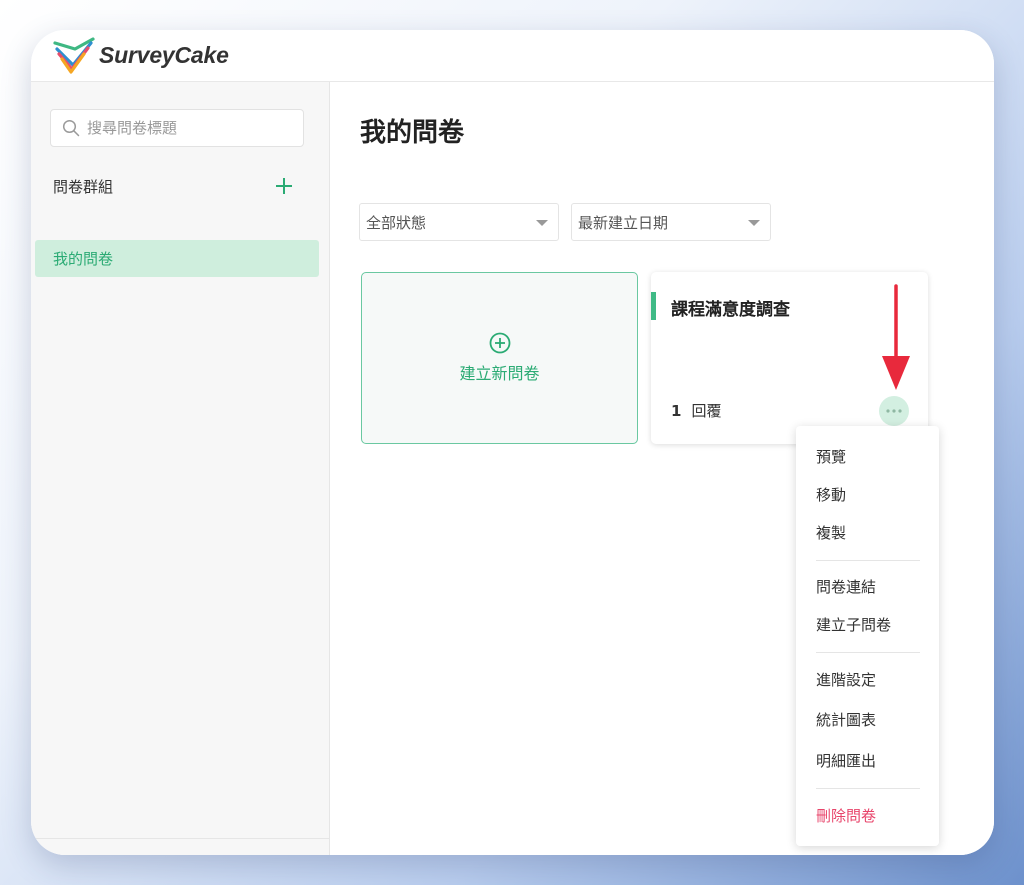  I want to click on more-options-button, so click(894, 411).